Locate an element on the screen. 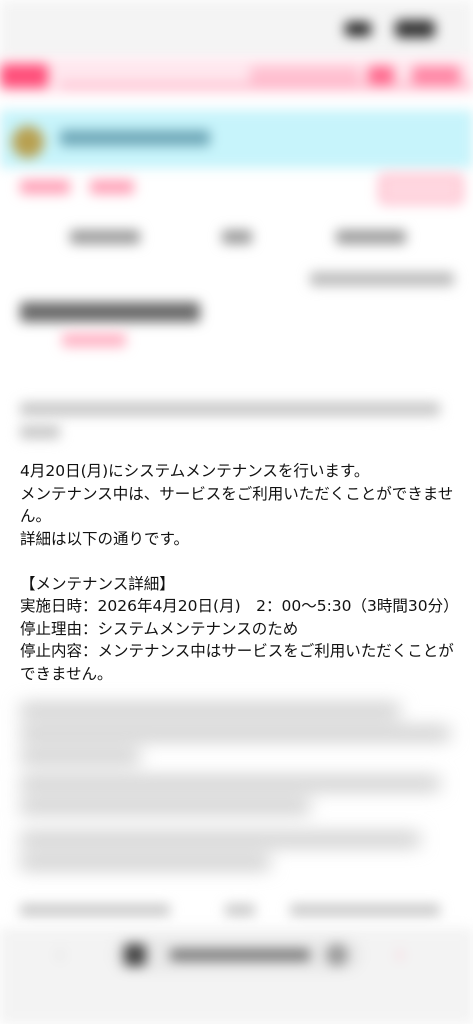  body-line: 詳細は以下の通りです。 is located at coordinates (104, 538).